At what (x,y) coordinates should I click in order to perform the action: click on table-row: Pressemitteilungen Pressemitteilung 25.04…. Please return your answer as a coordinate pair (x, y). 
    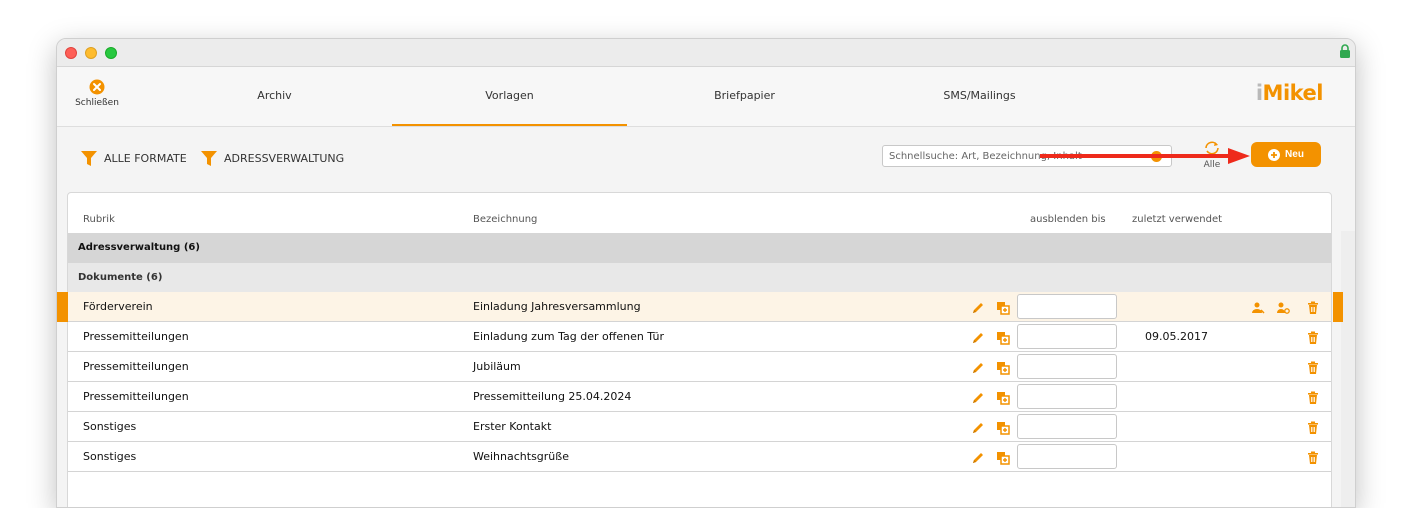
    Looking at the image, I should click on (699, 397).